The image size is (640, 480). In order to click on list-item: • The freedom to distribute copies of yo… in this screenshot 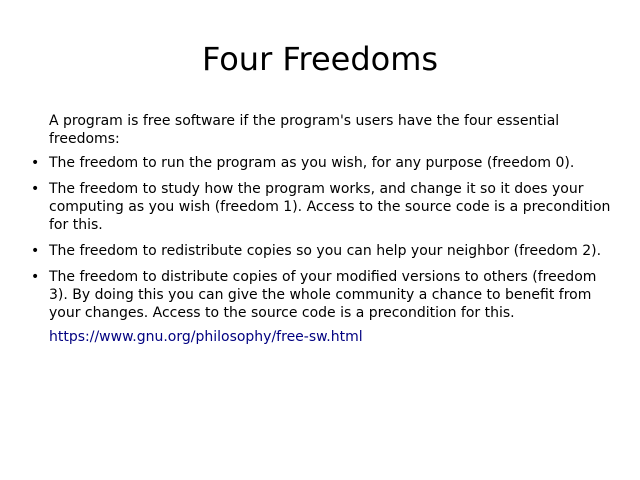, I will do `click(322, 295)`.